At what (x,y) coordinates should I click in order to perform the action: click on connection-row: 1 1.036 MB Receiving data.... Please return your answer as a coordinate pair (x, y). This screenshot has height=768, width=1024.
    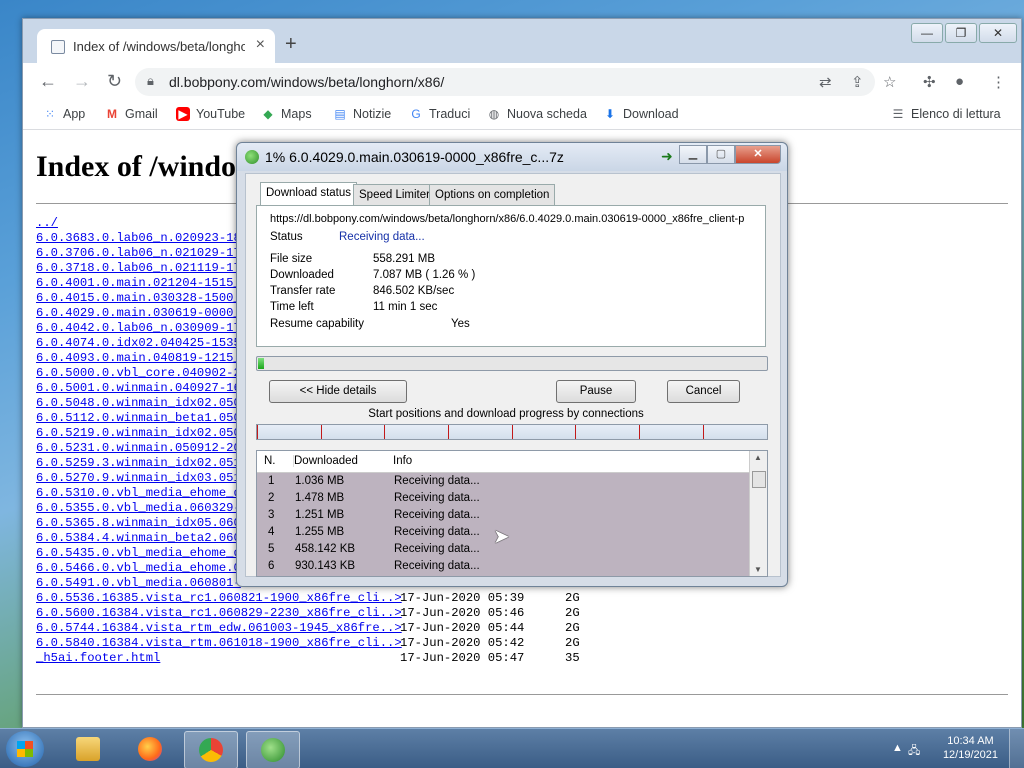
    Looking at the image, I should click on (503, 481).